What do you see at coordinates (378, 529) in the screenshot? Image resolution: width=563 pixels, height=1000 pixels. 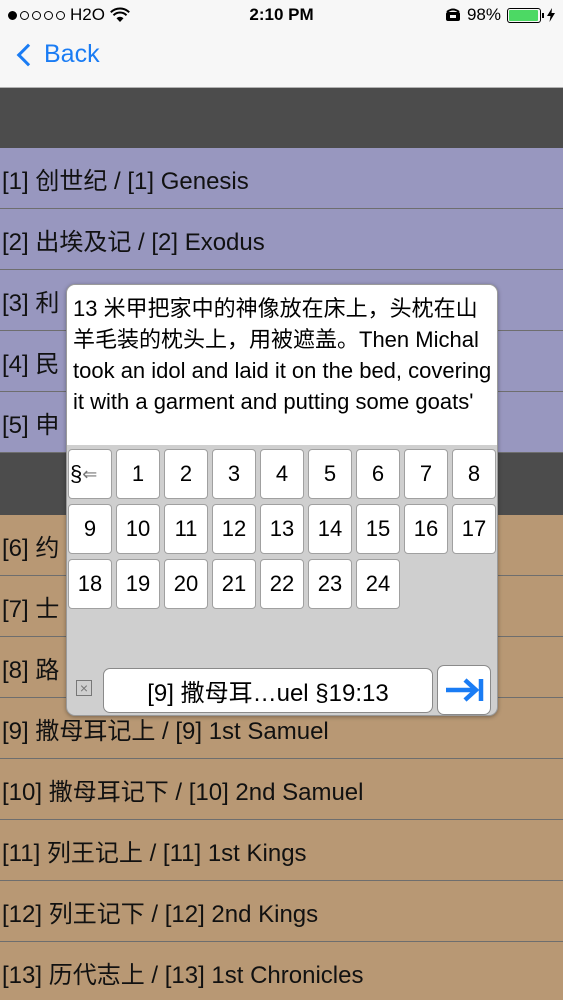 I see `verse-key: 15` at bounding box center [378, 529].